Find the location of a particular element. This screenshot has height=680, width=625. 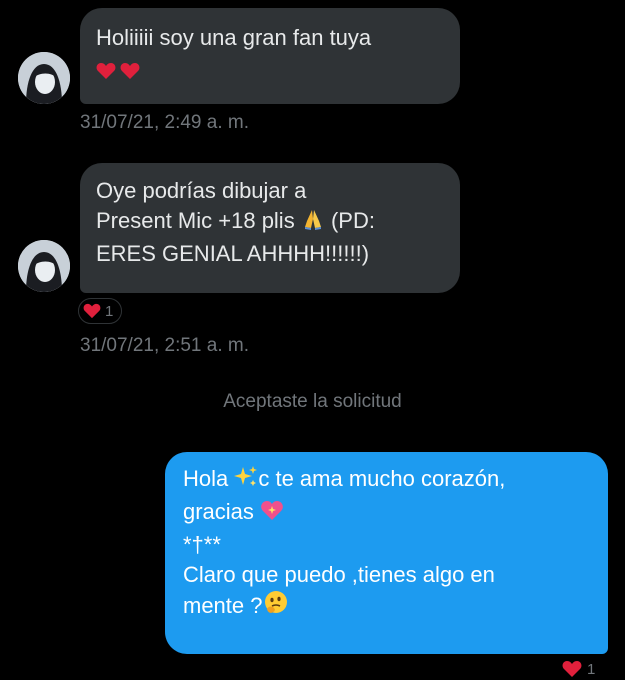

message-text: Oye podrías dibujar a is located at coordinates (201, 190).